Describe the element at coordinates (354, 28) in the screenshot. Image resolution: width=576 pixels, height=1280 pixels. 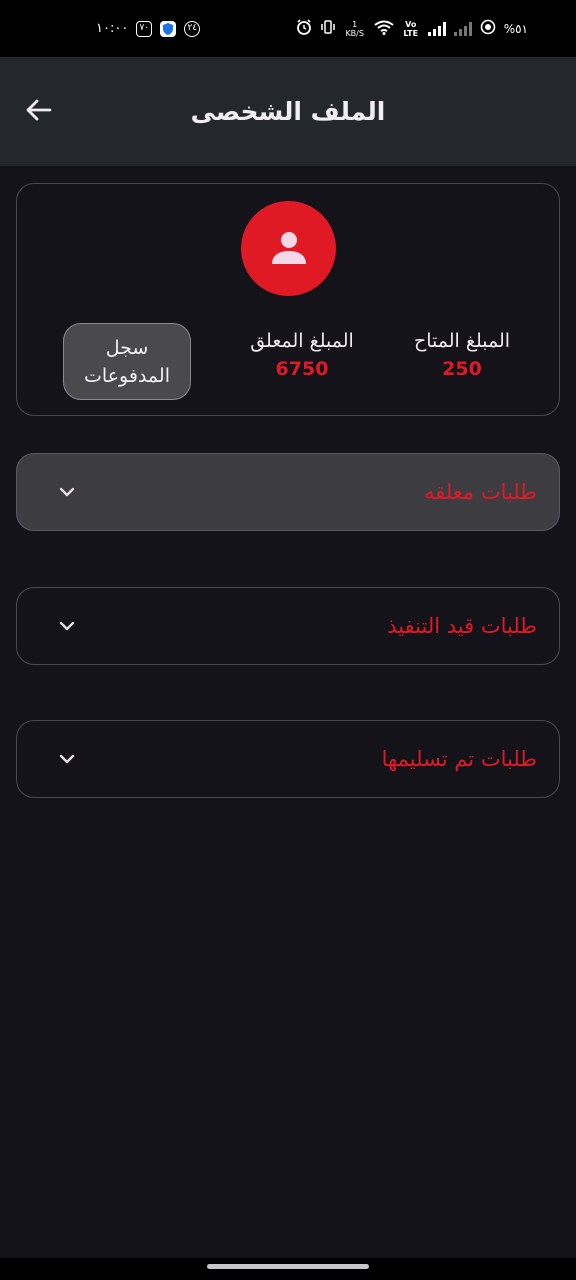
I see `net-speed-text: 1 KB/S` at that location.